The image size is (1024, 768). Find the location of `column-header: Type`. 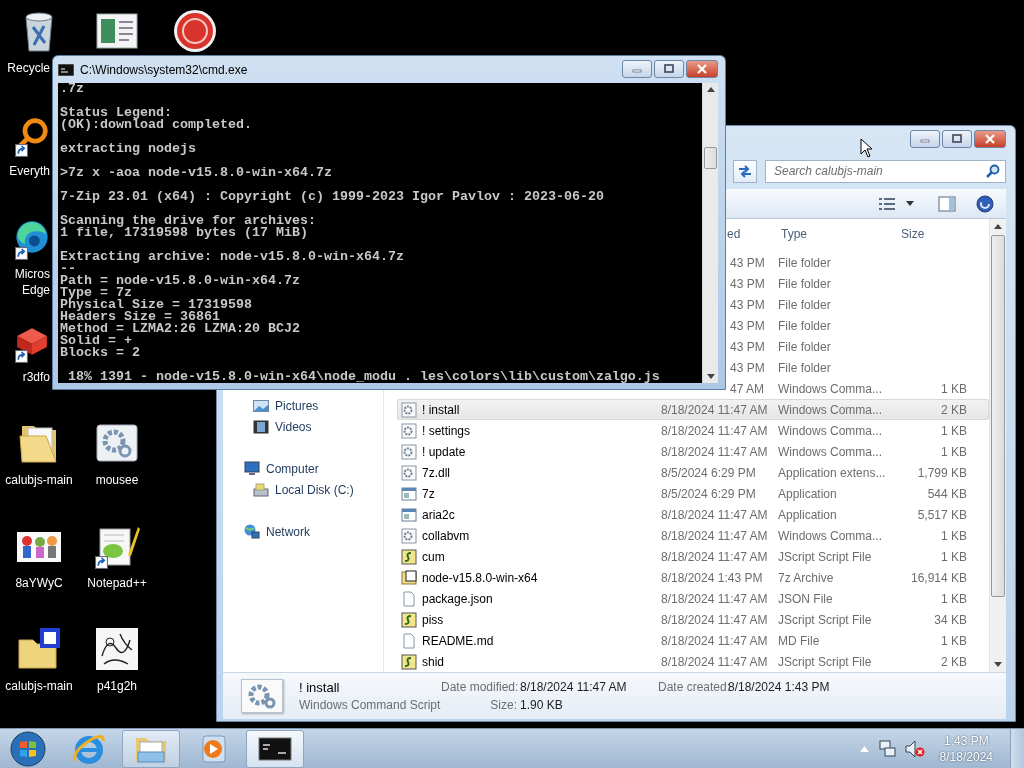

column-header: Type is located at coordinates (794, 234).